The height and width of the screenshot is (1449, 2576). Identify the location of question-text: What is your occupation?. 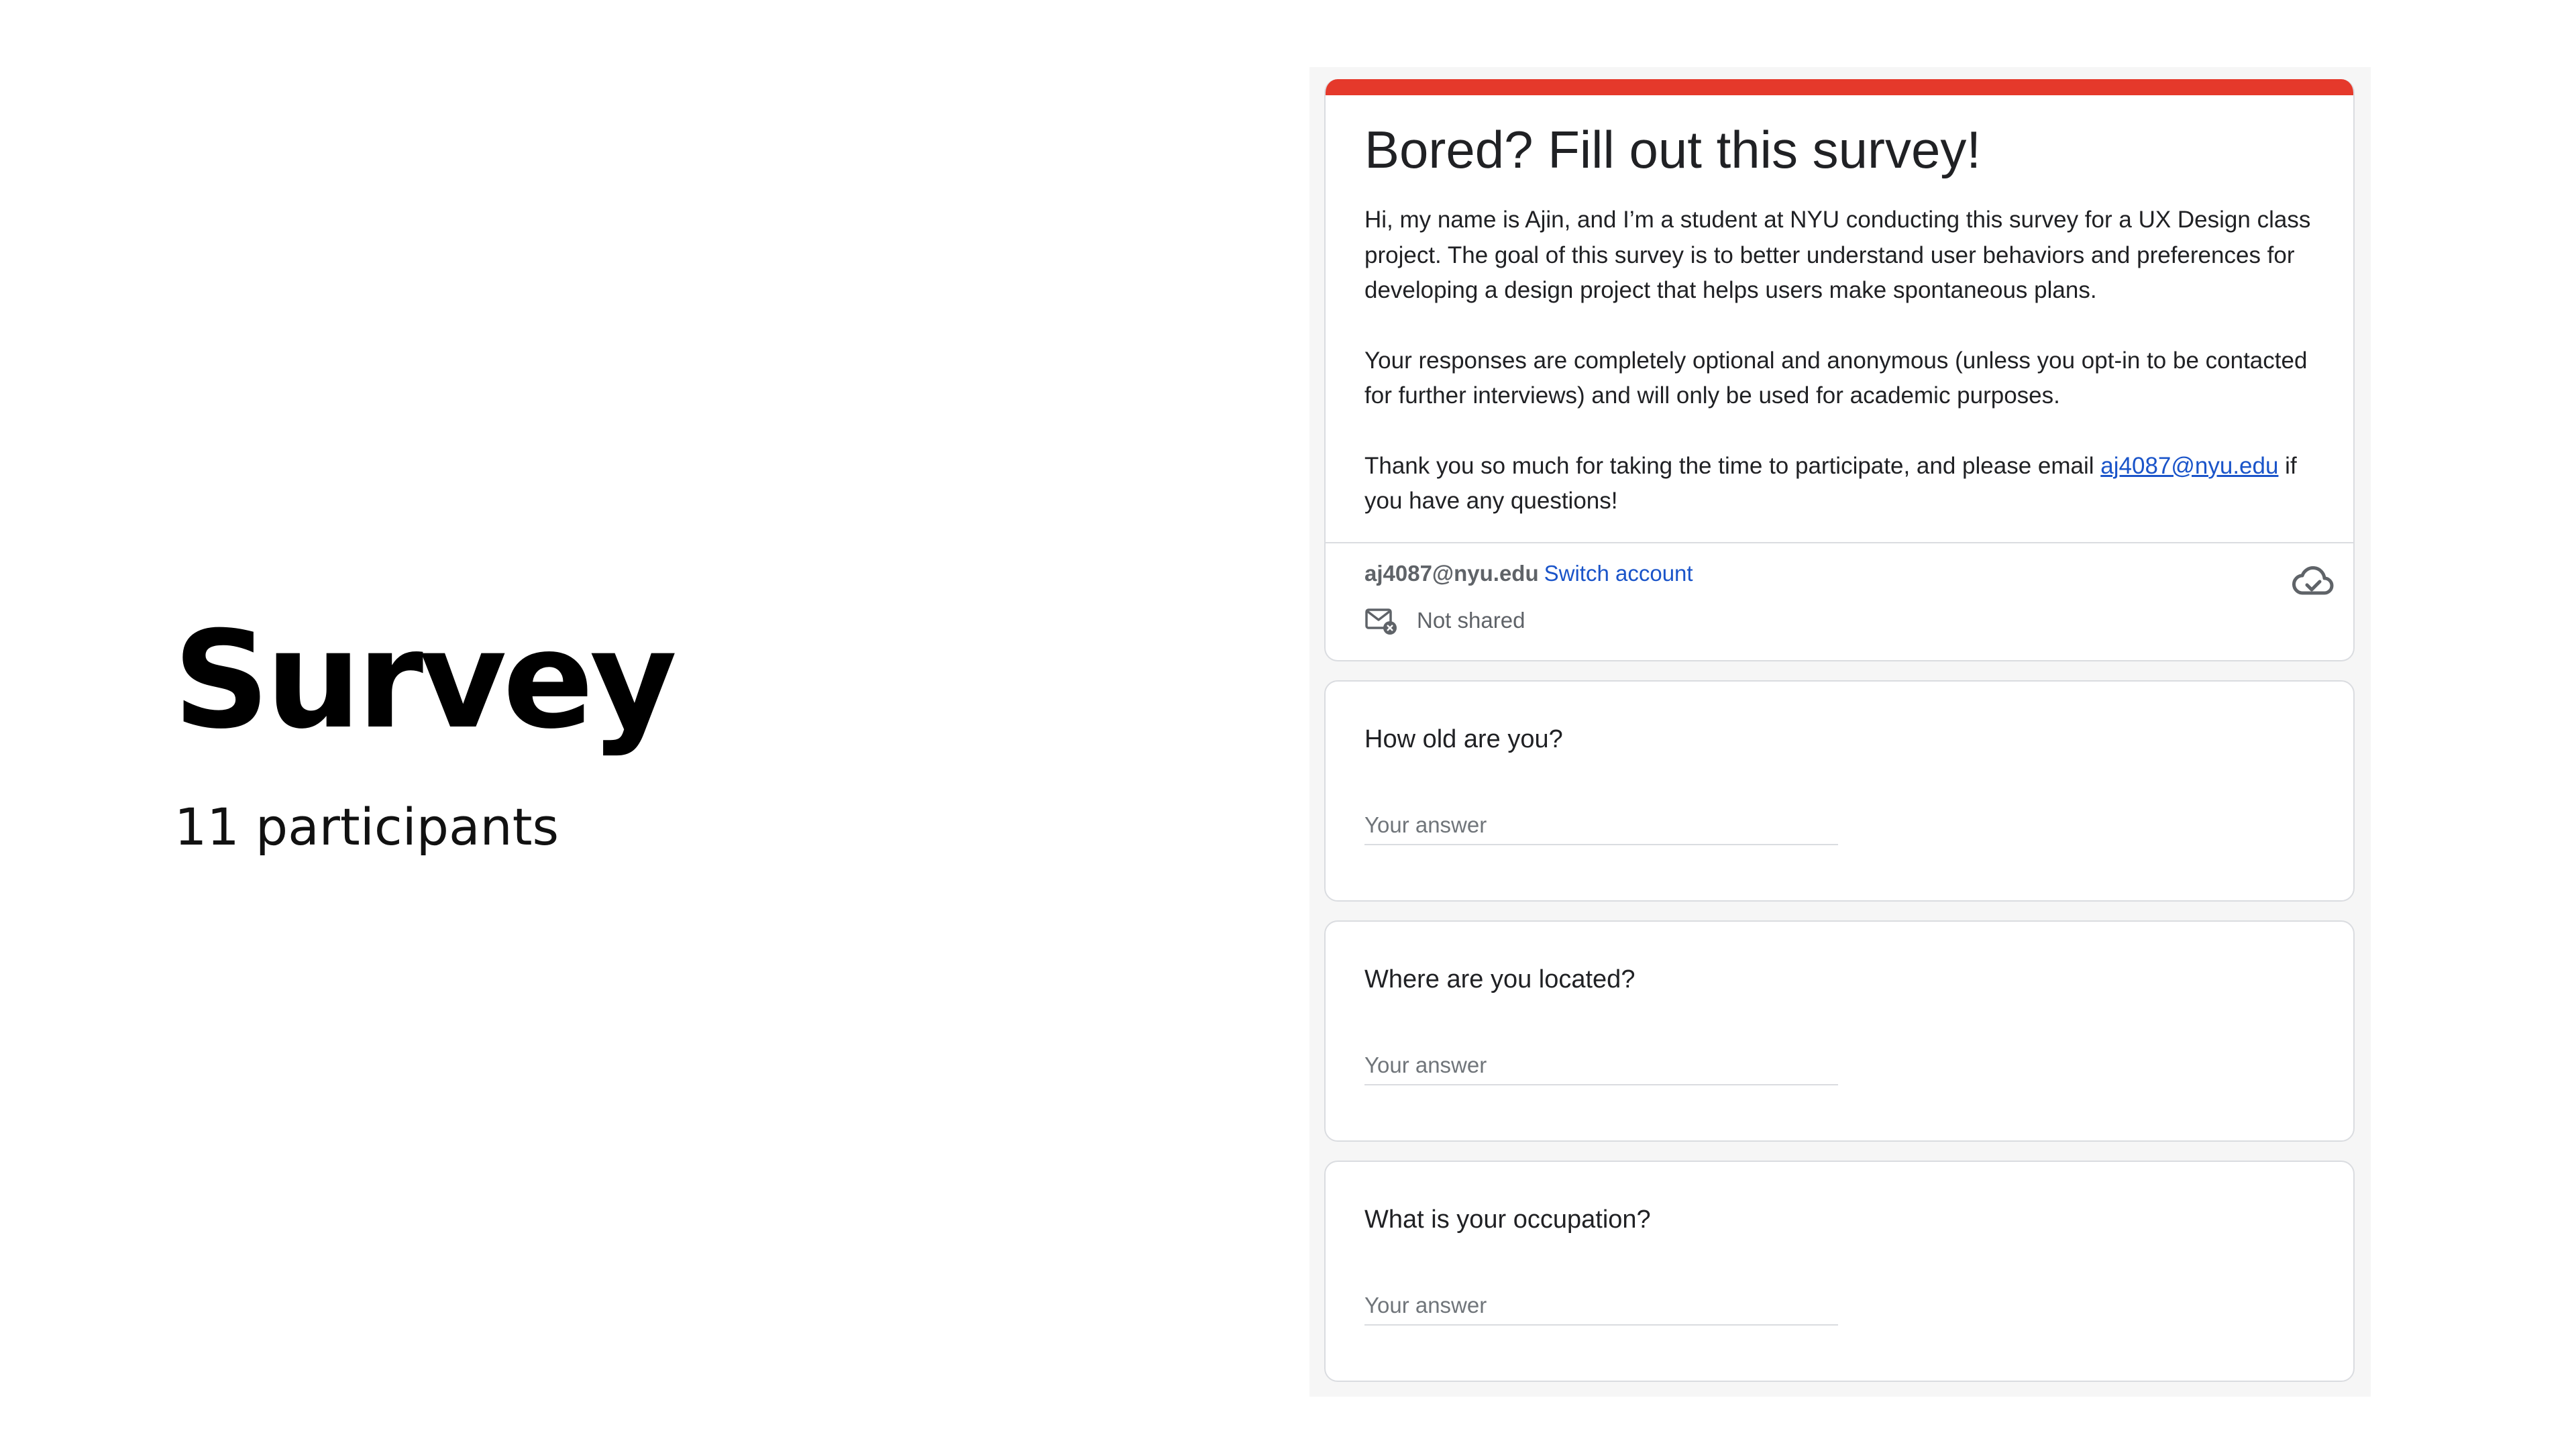
(1507, 1219).